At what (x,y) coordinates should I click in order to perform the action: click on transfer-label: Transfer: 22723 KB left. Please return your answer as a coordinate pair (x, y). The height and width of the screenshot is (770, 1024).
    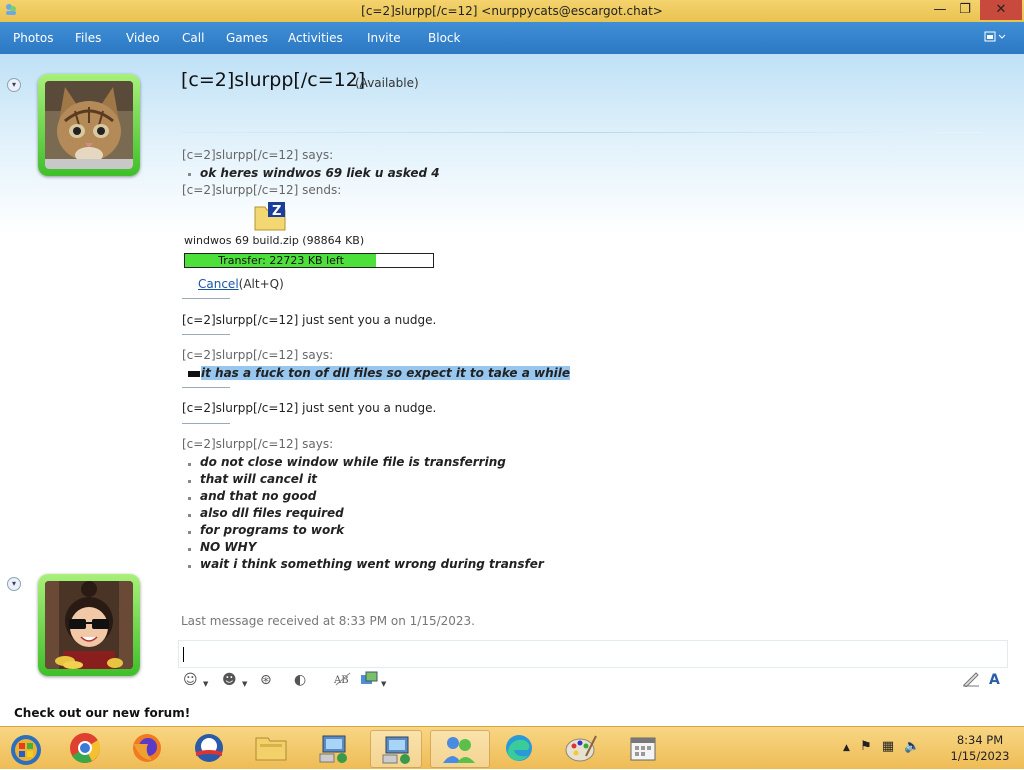
    Looking at the image, I should click on (281, 260).